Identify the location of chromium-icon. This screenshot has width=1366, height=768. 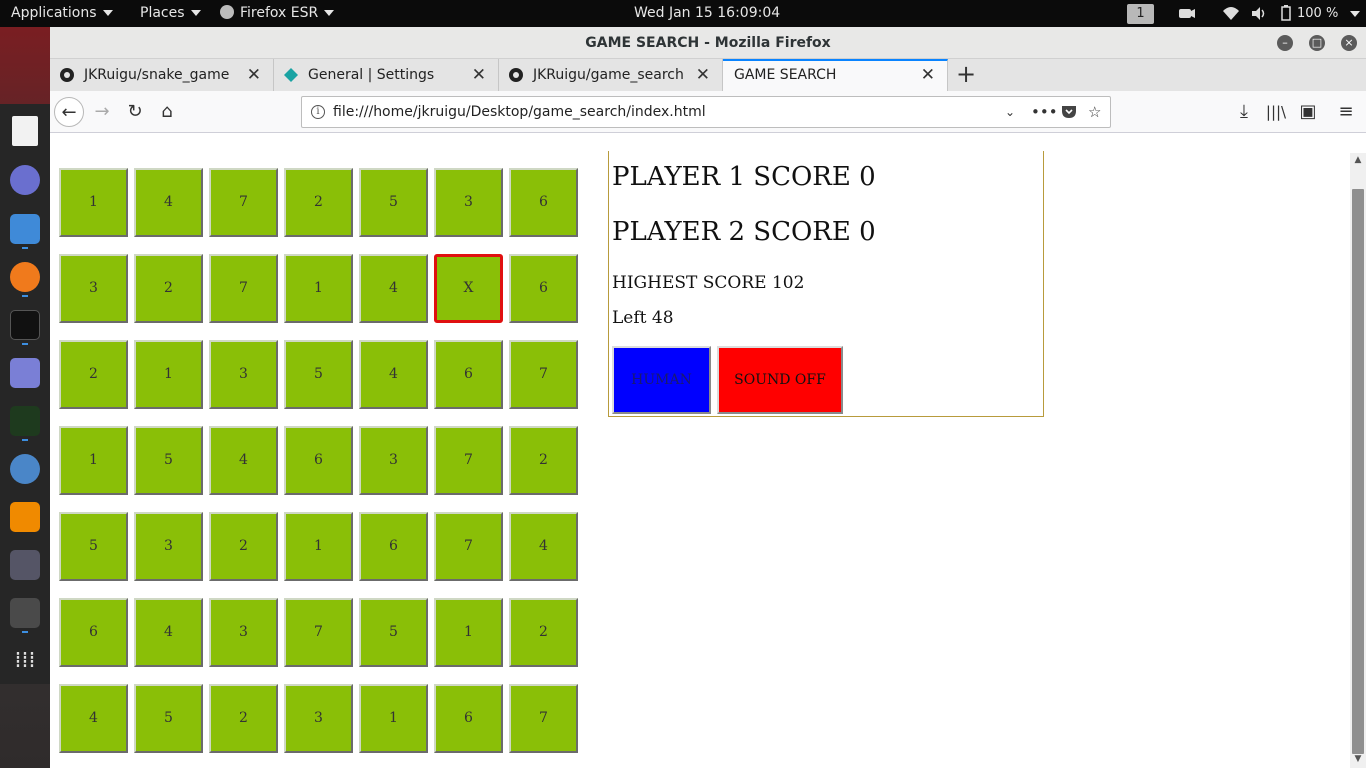
(25, 469).